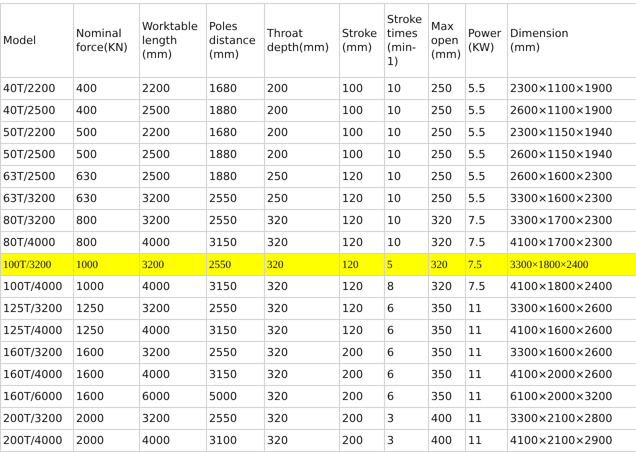 This screenshot has width=636, height=452. I want to click on column-header: Model, so click(37, 41).